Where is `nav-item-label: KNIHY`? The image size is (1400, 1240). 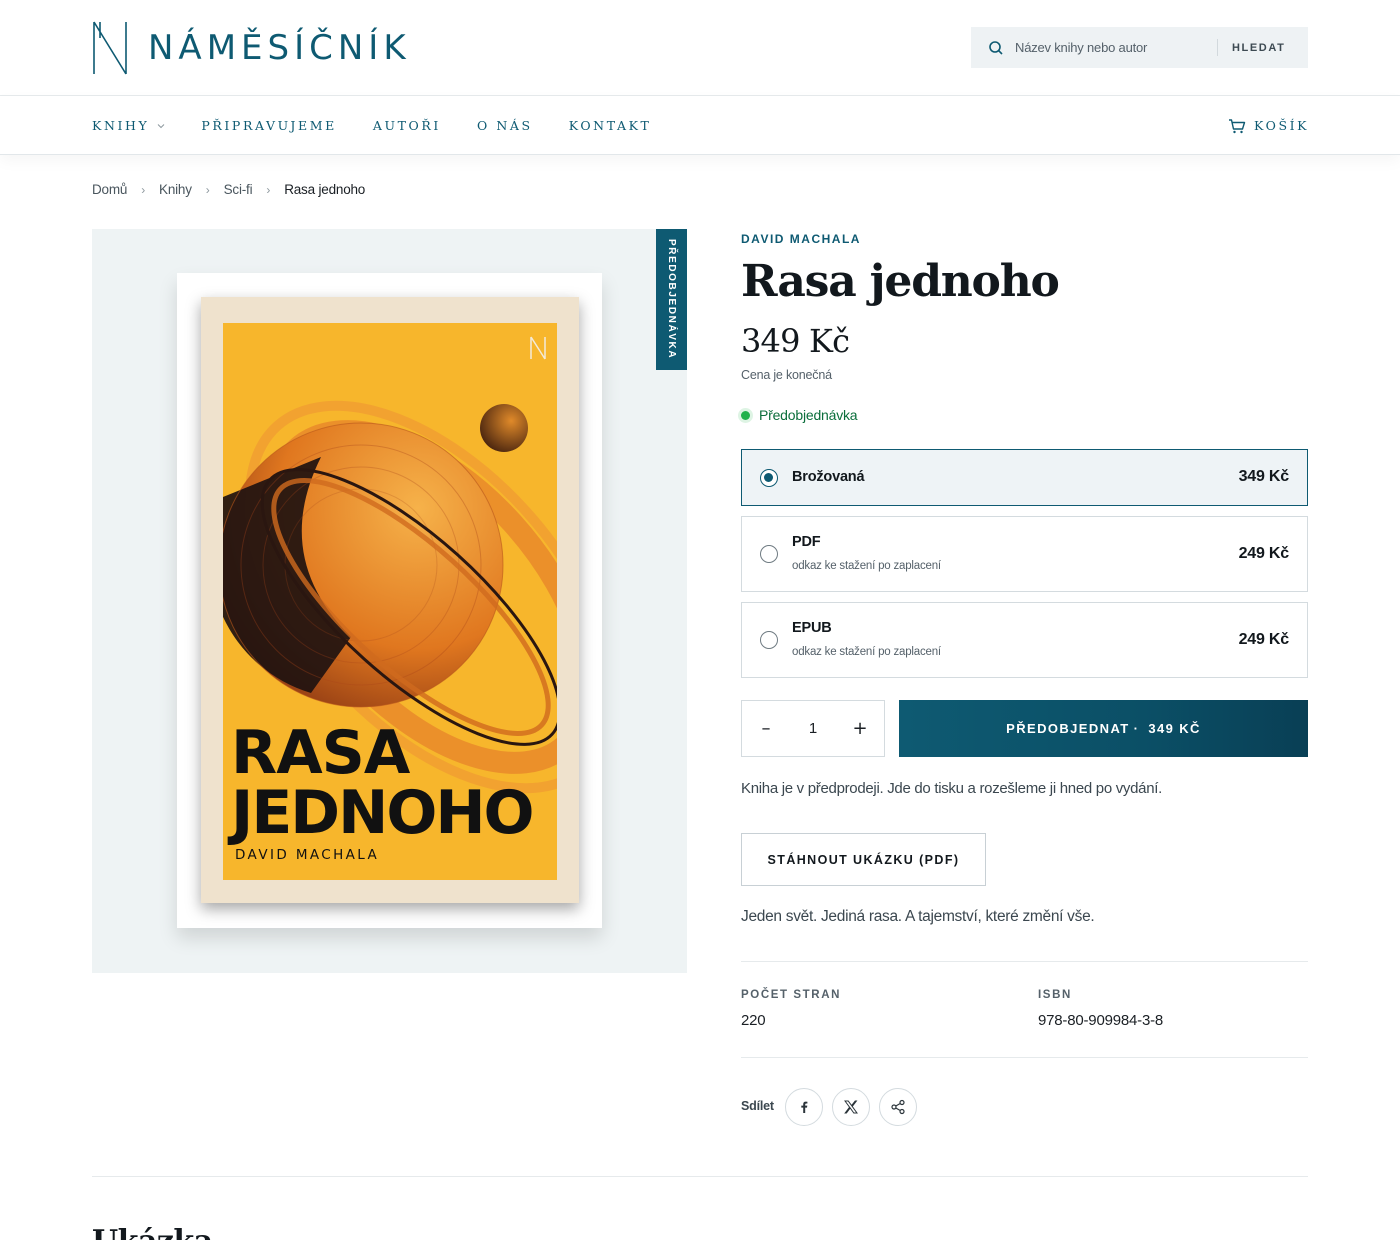 nav-item-label: KNIHY is located at coordinates (121, 125).